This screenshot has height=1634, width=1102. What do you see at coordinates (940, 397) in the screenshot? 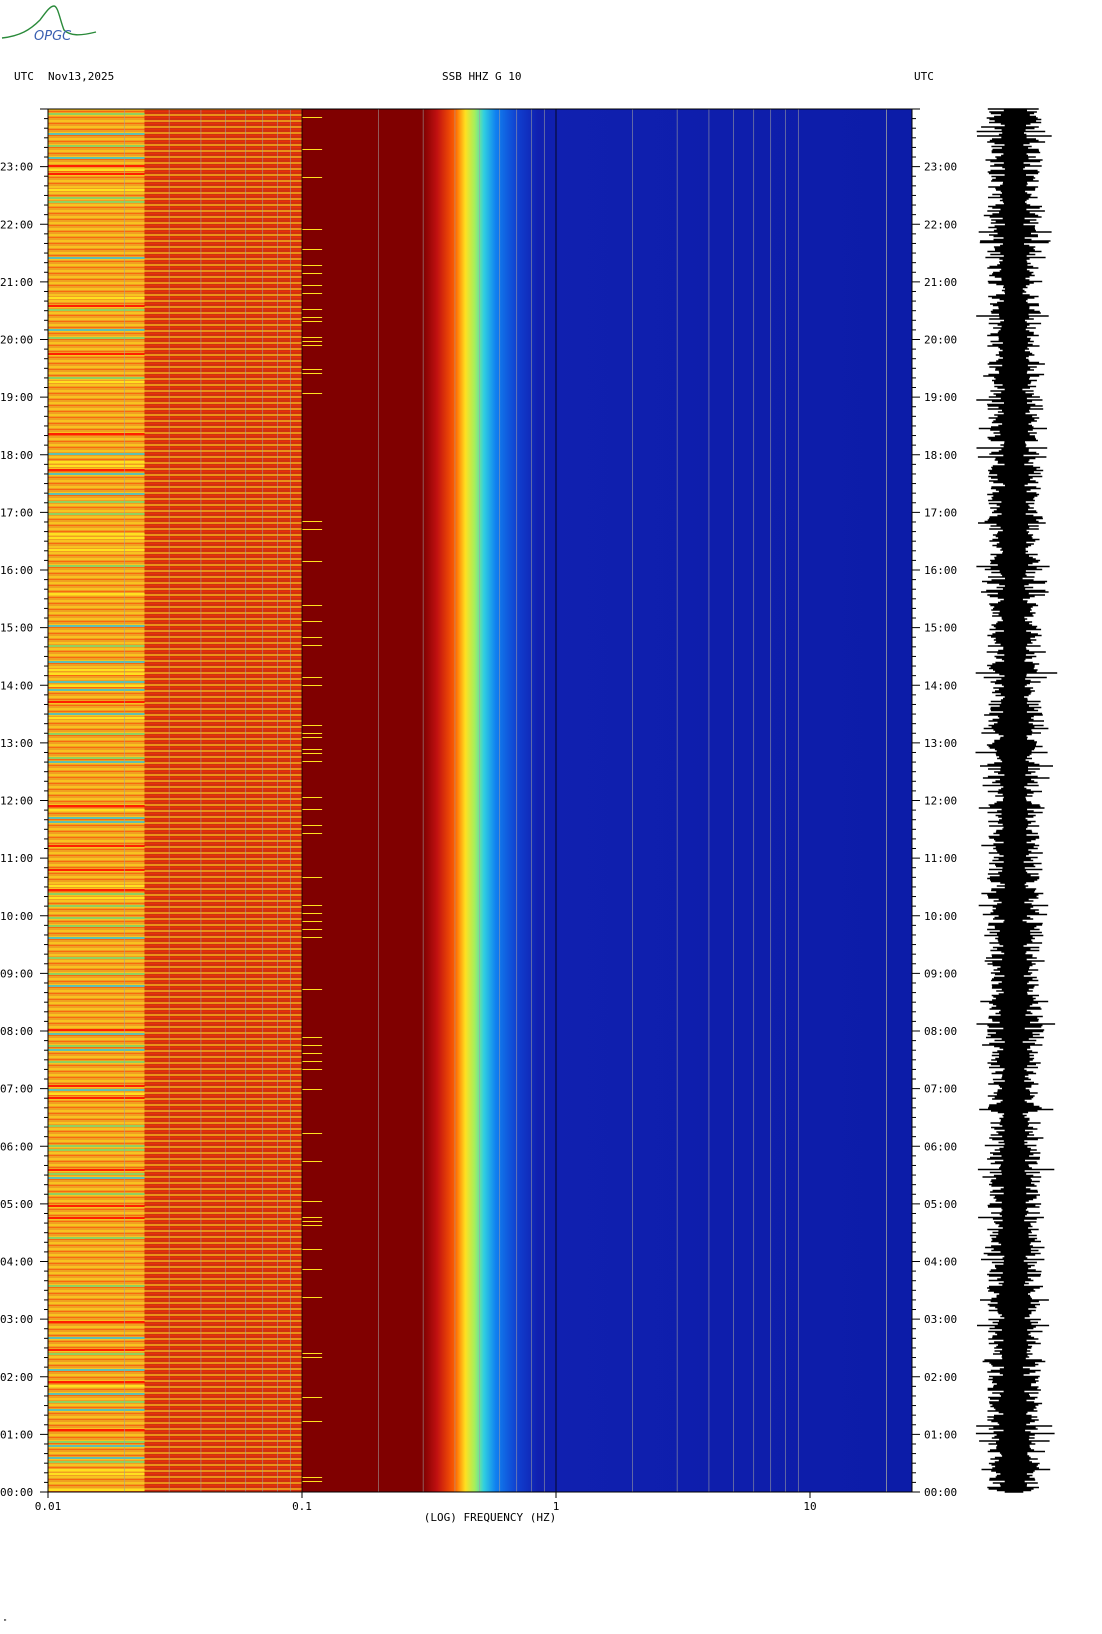
I see `time-label-right: 19:00` at bounding box center [940, 397].